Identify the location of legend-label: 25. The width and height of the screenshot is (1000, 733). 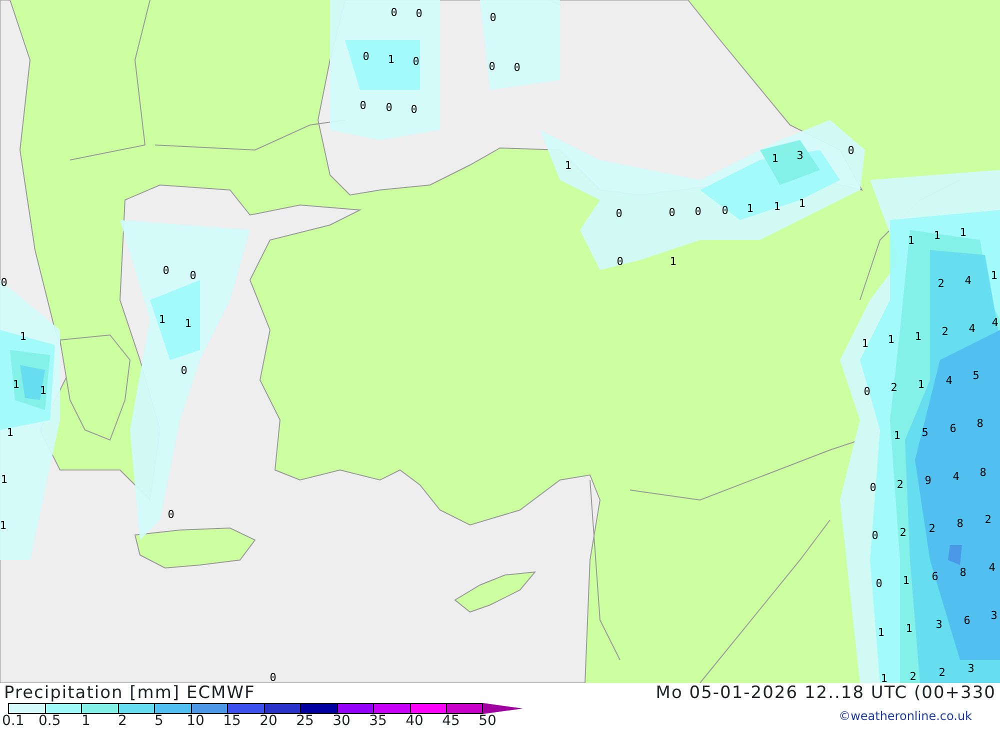
(305, 721).